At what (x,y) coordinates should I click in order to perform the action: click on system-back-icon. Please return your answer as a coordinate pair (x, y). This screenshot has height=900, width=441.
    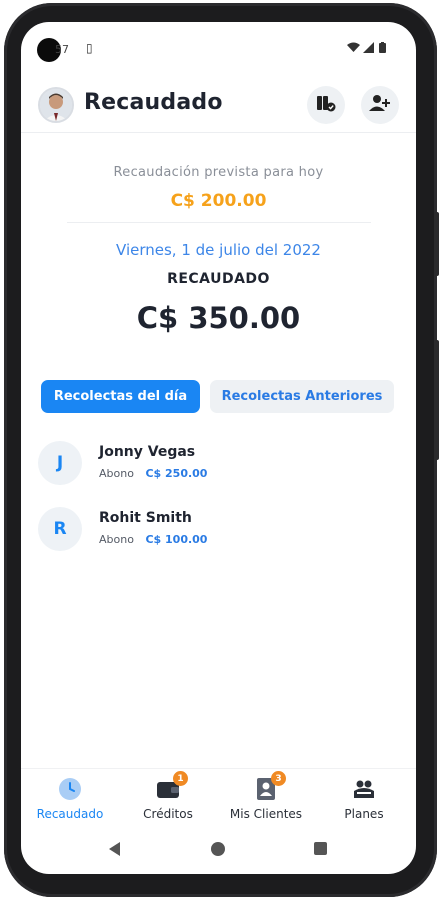
    Looking at the image, I should click on (114, 849).